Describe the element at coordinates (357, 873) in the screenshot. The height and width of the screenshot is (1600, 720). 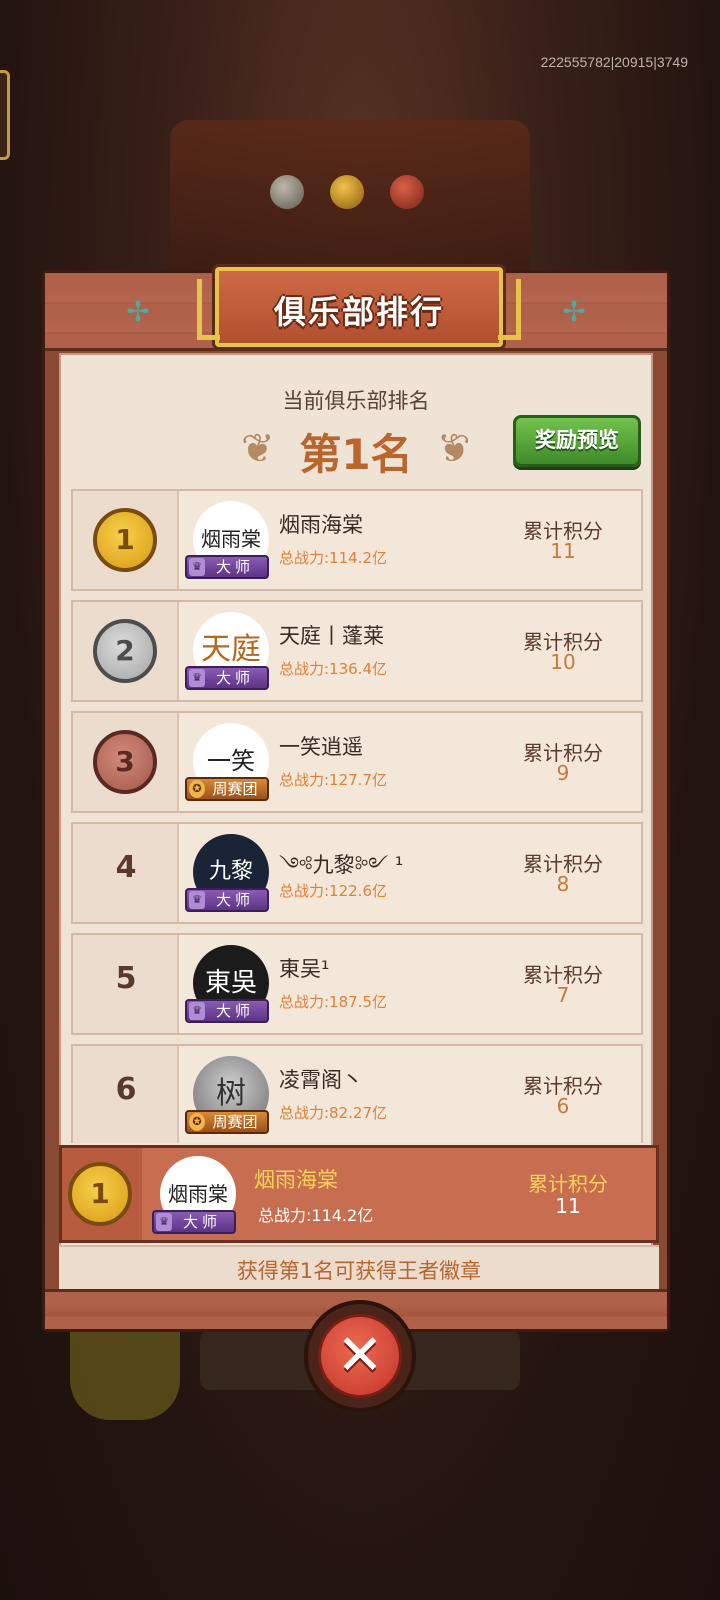
I see `ranking-row: 4 九黎 ♛ 大师 ༺九黎༻ ¹ 总战力:122.6亿 累计积分 8` at that location.